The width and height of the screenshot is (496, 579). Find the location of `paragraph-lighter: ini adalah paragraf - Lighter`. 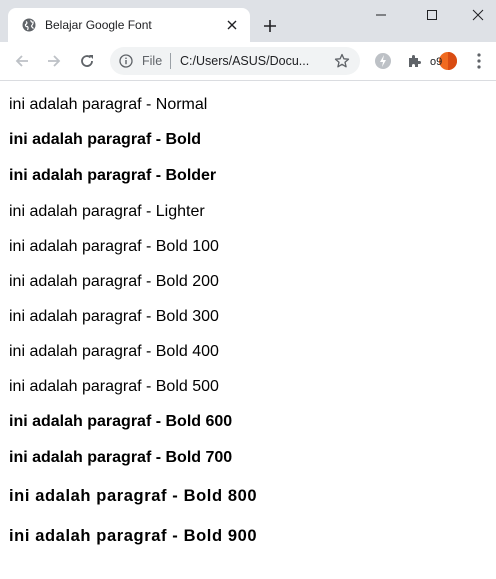

paragraph-lighter: ini adalah paragraf - Lighter is located at coordinates (107, 211).